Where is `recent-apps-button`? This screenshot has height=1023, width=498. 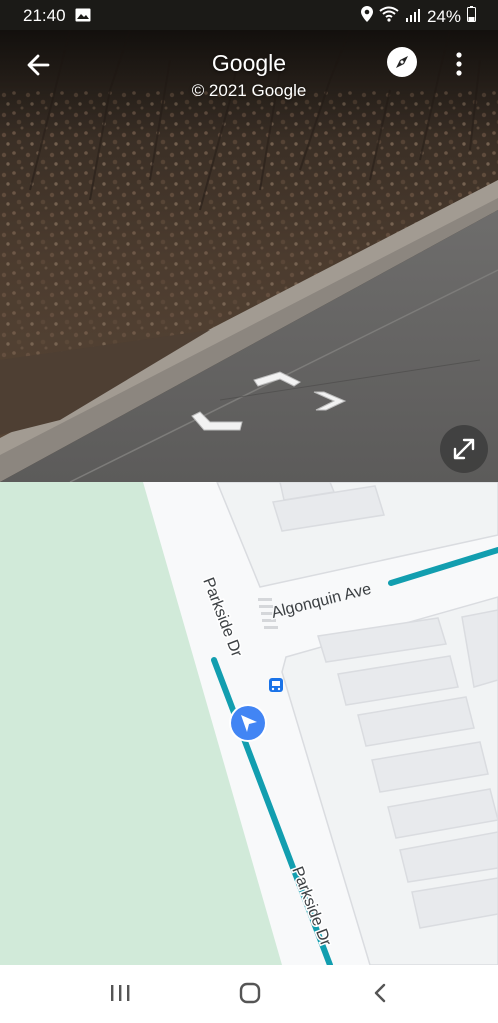 recent-apps-button is located at coordinates (120, 994).